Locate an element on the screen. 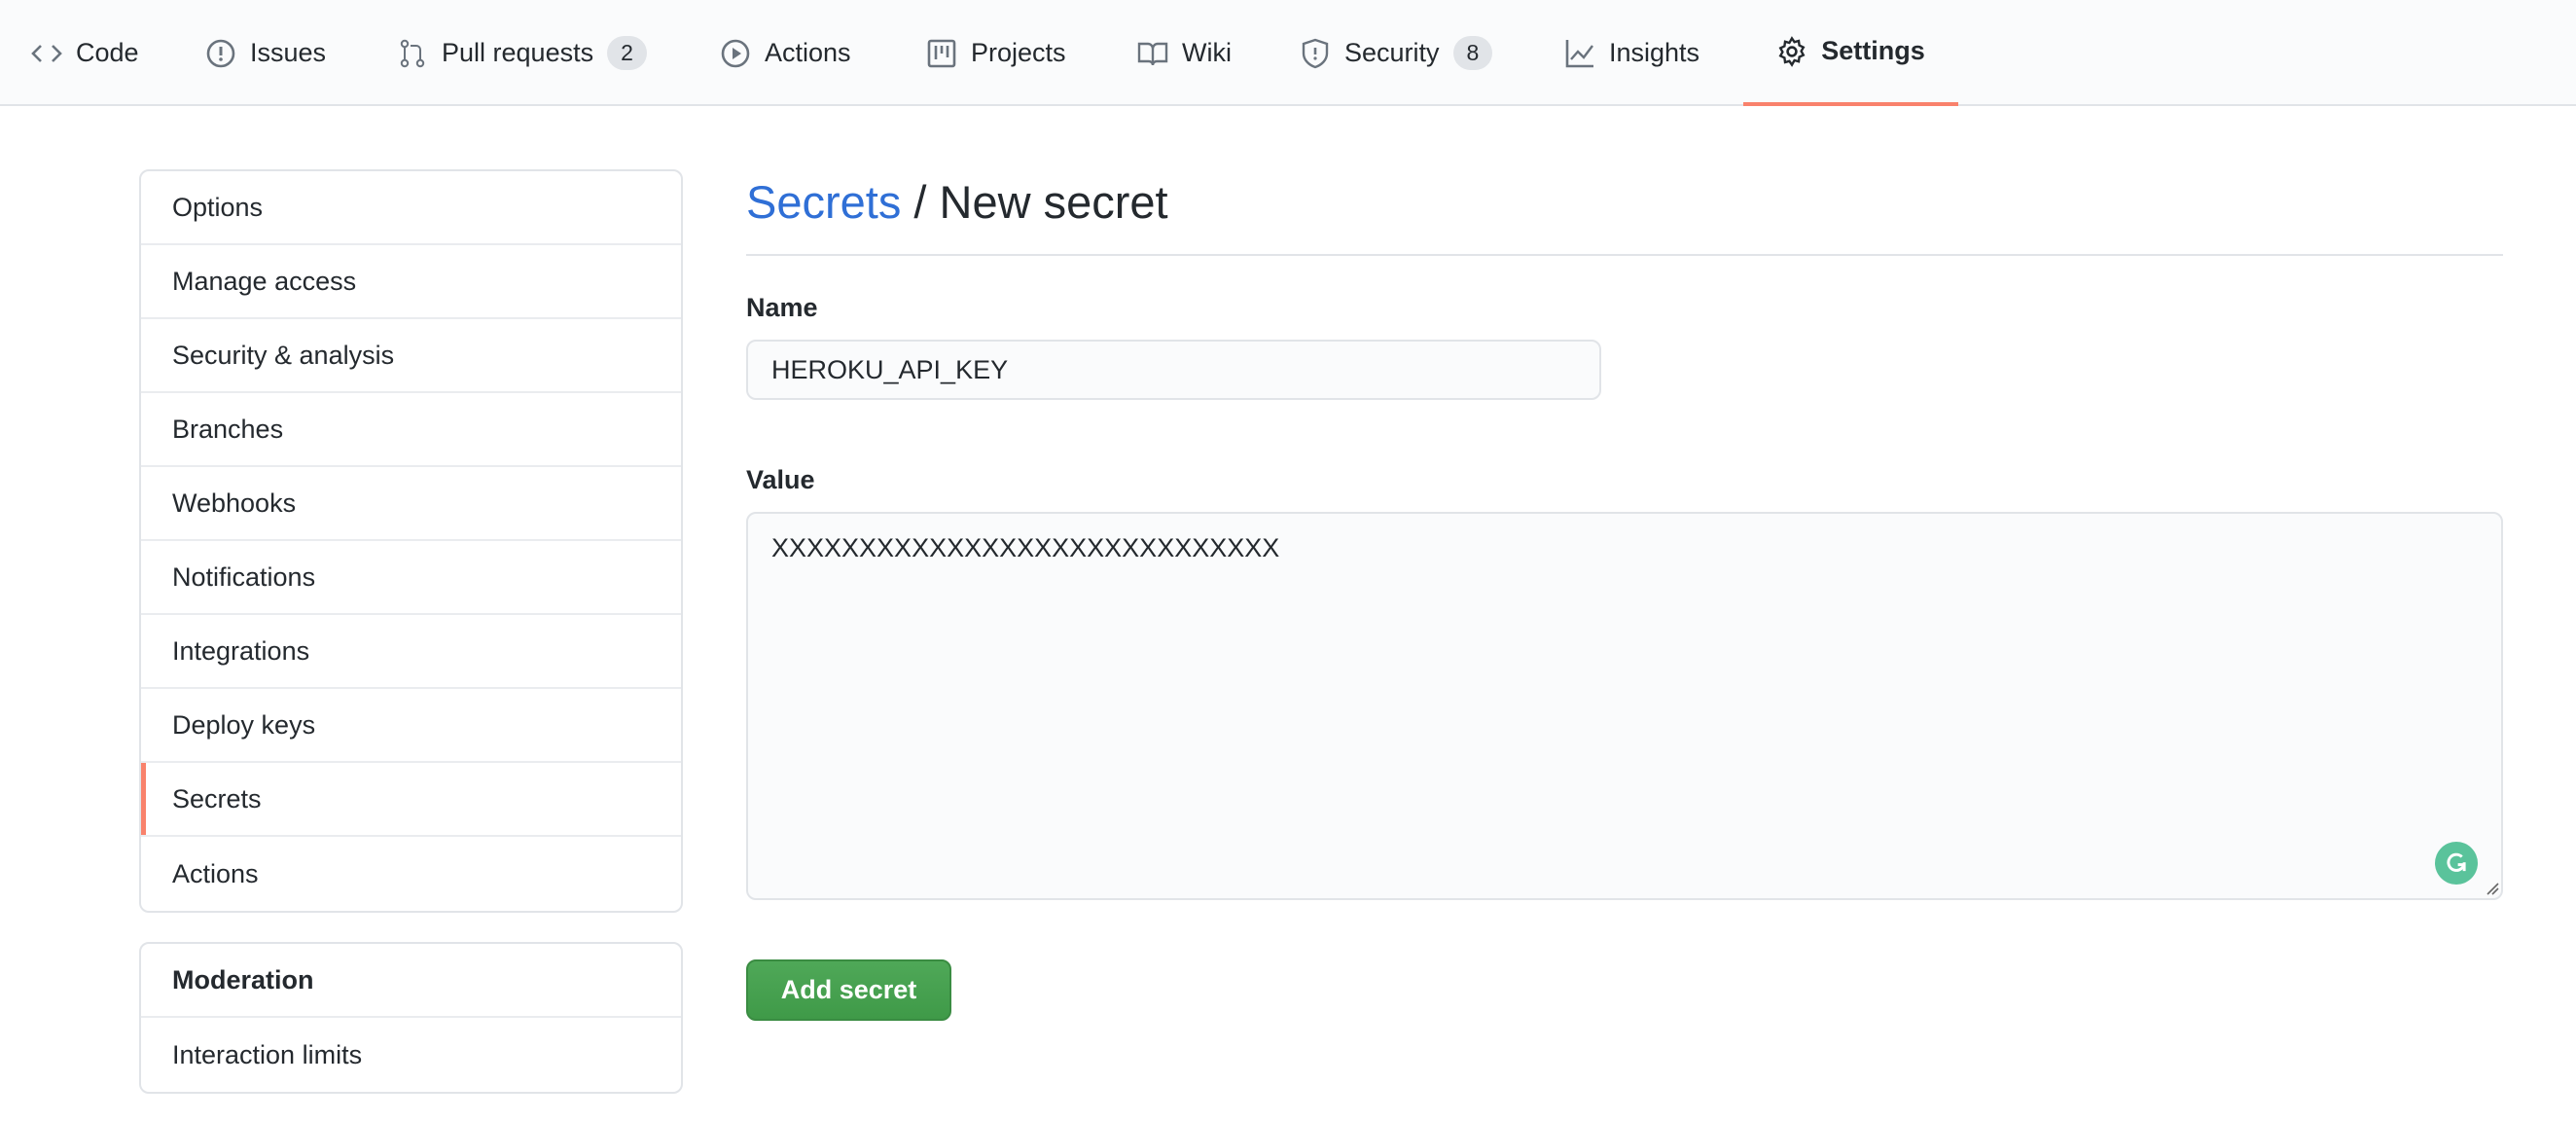  sidebar-item-webhooks: Webhooks is located at coordinates (411, 504).